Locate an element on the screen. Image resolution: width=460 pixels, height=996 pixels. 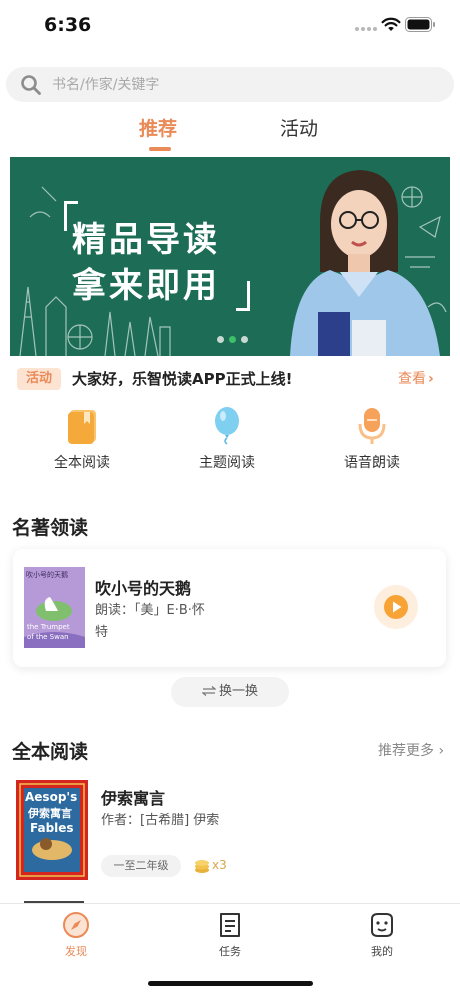
status-bar: 6:36 is located at coordinates (230, 26).